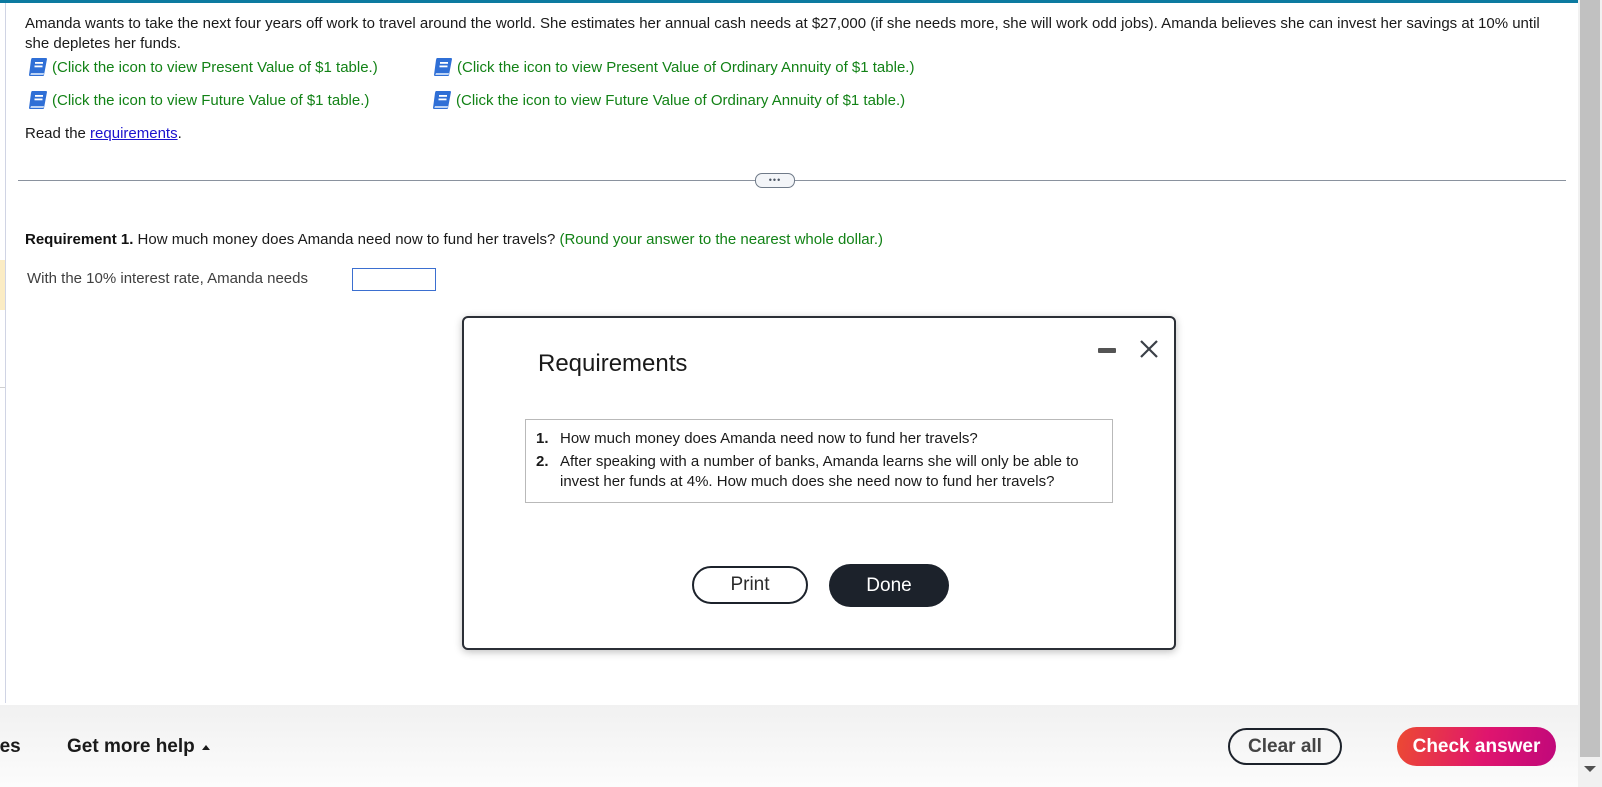  I want to click on expand-button: •••, so click(775, 180).